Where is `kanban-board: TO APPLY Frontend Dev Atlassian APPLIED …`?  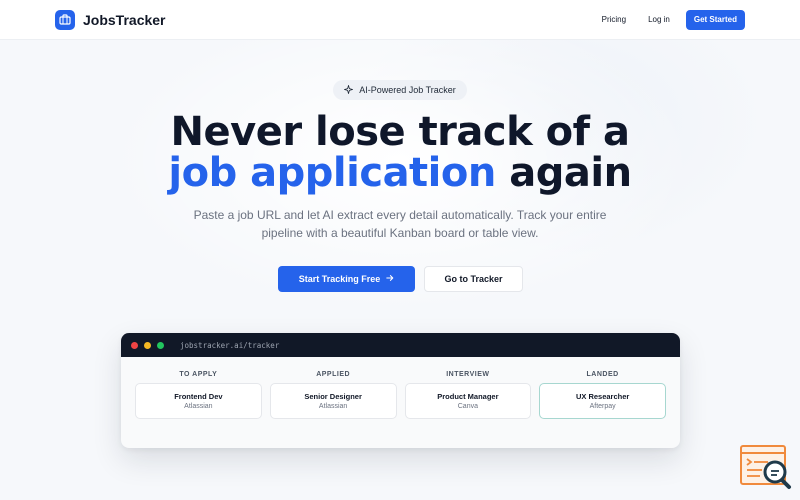 kanban-board: TO APPLY Frontend Dev Atlassian APPLIED … is located at coordinates (400, 388).